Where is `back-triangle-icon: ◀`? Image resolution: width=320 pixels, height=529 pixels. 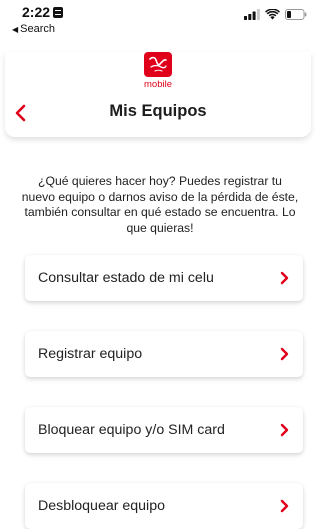
back-triangle-icon: ◀ is located at coordinates (15, 29).